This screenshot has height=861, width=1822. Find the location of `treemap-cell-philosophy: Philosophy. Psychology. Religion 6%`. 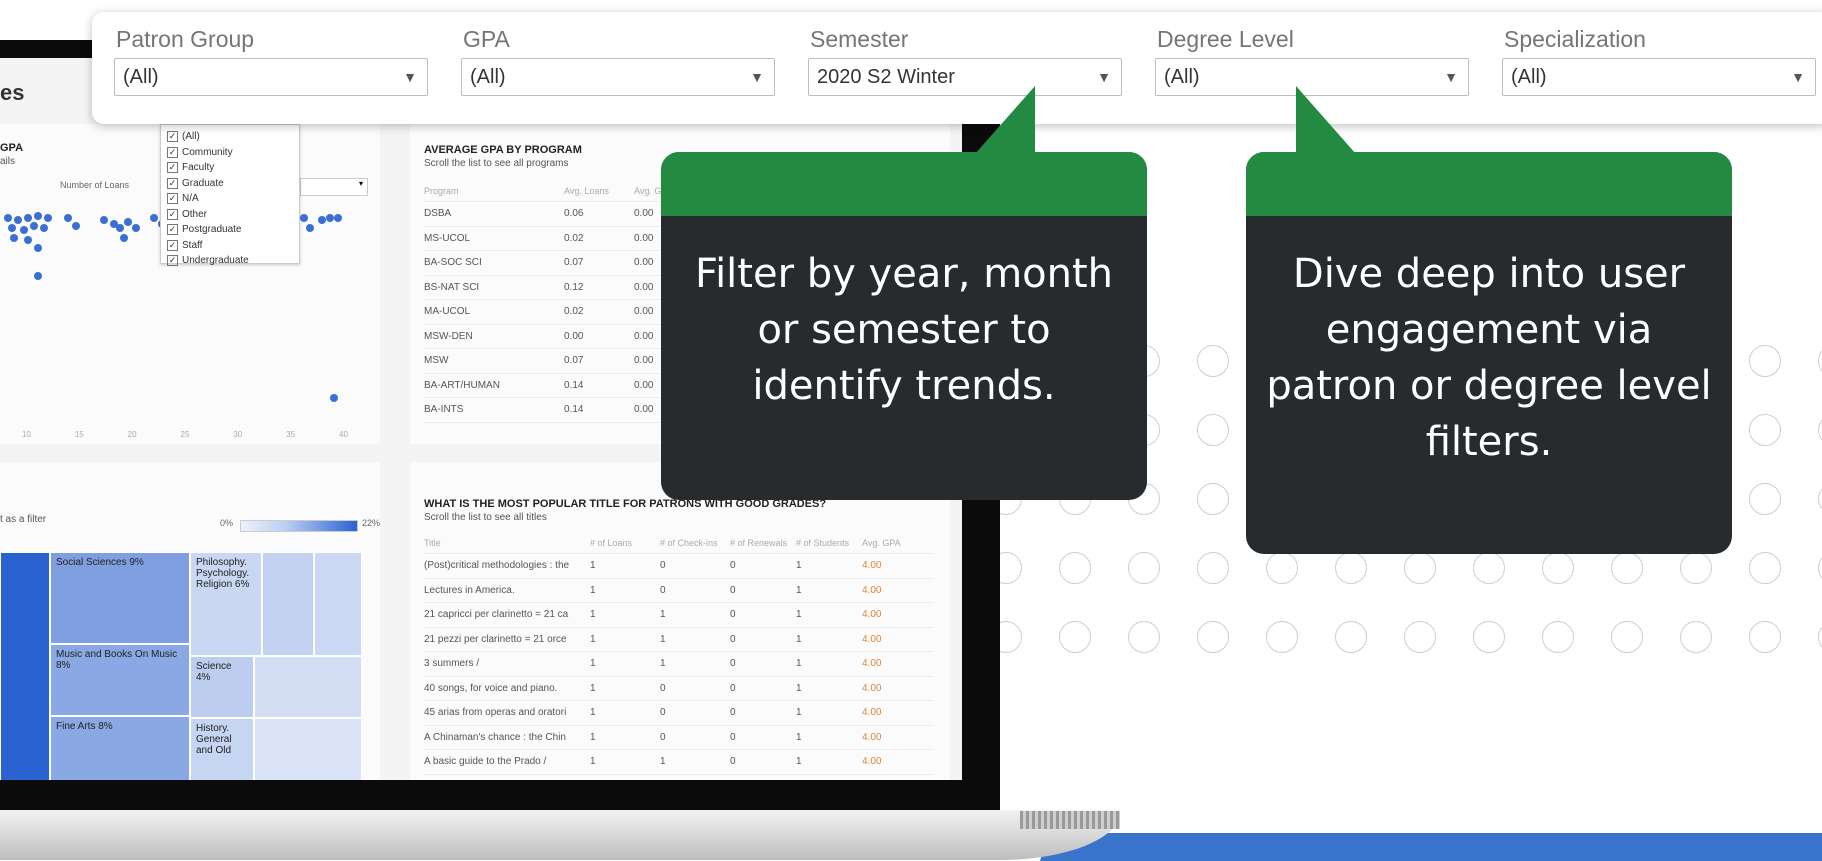

treemap-cell-philosophy: Philosophy. Psychology. Religion 6% is located at coordinates (226, 604).